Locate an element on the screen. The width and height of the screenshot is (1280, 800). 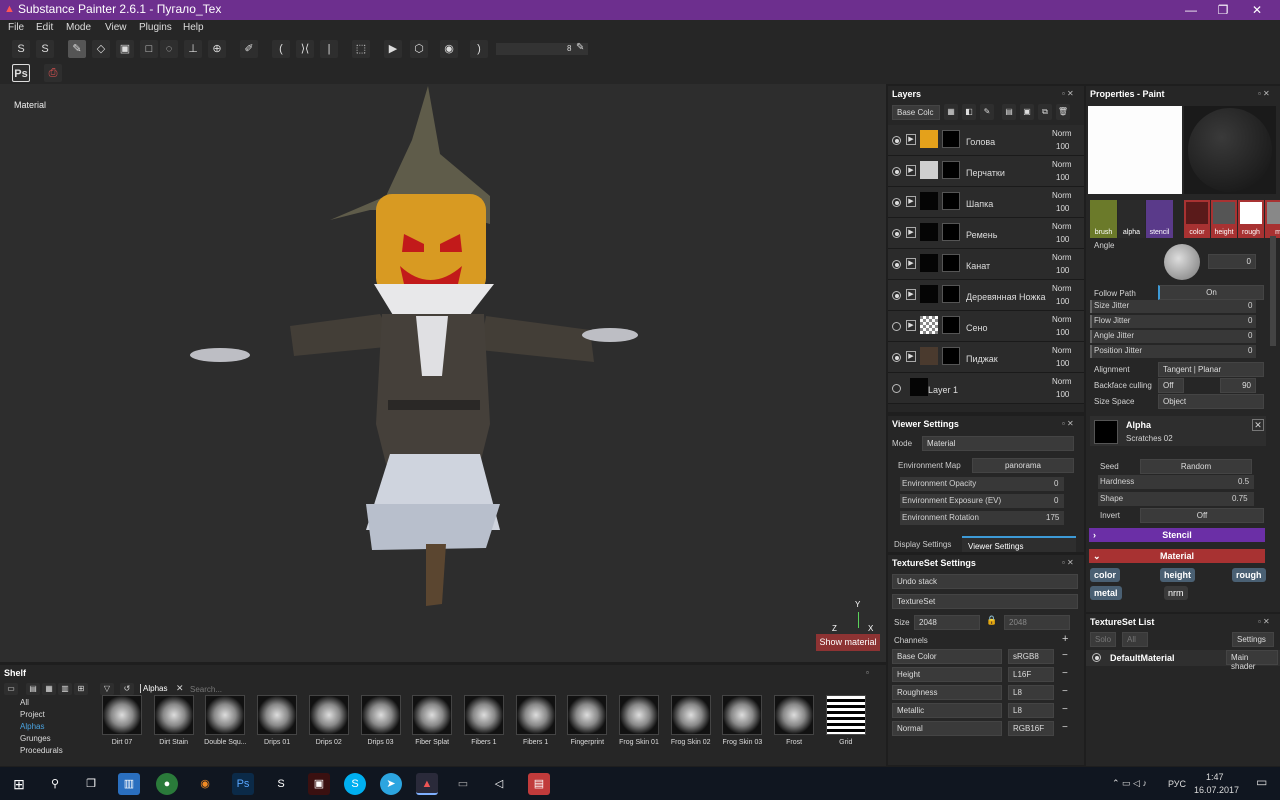
follow-path-toggle: On is located at coordinates (1211, 292).